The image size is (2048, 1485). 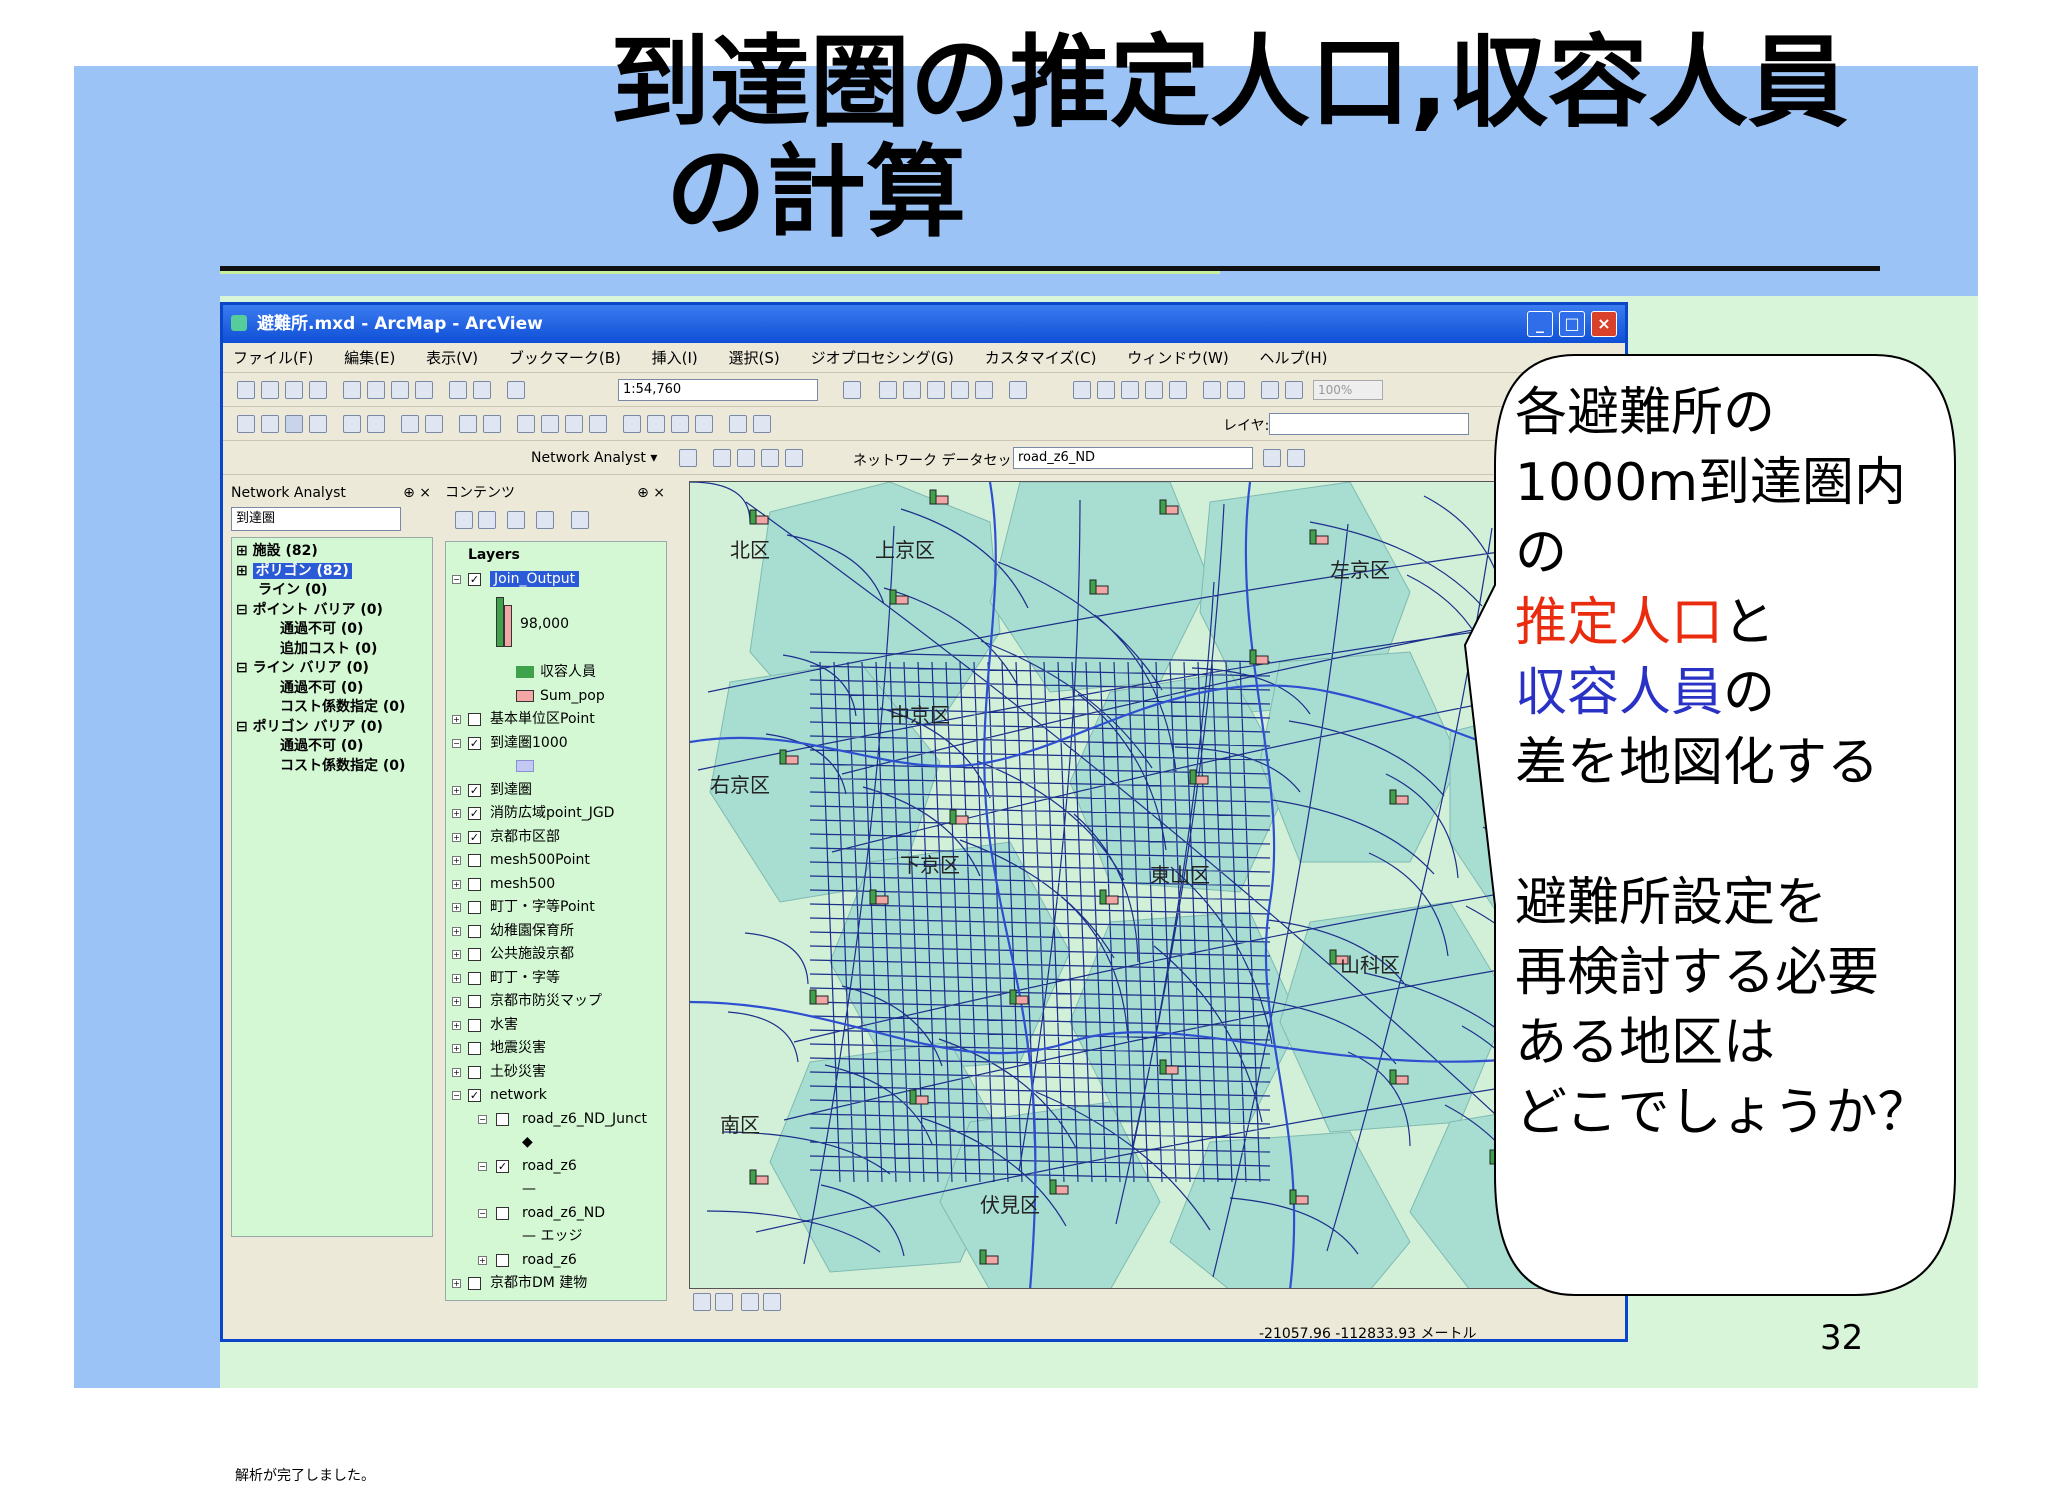 What do you see at coordinates (376, 390) in the screenshot?
I see `copy-icon` at bounding box center [376, 390].